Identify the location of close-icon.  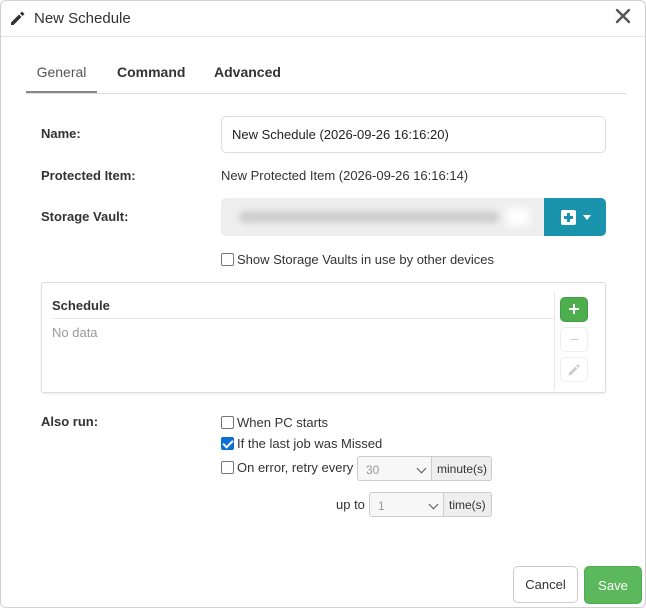
(623, 16).